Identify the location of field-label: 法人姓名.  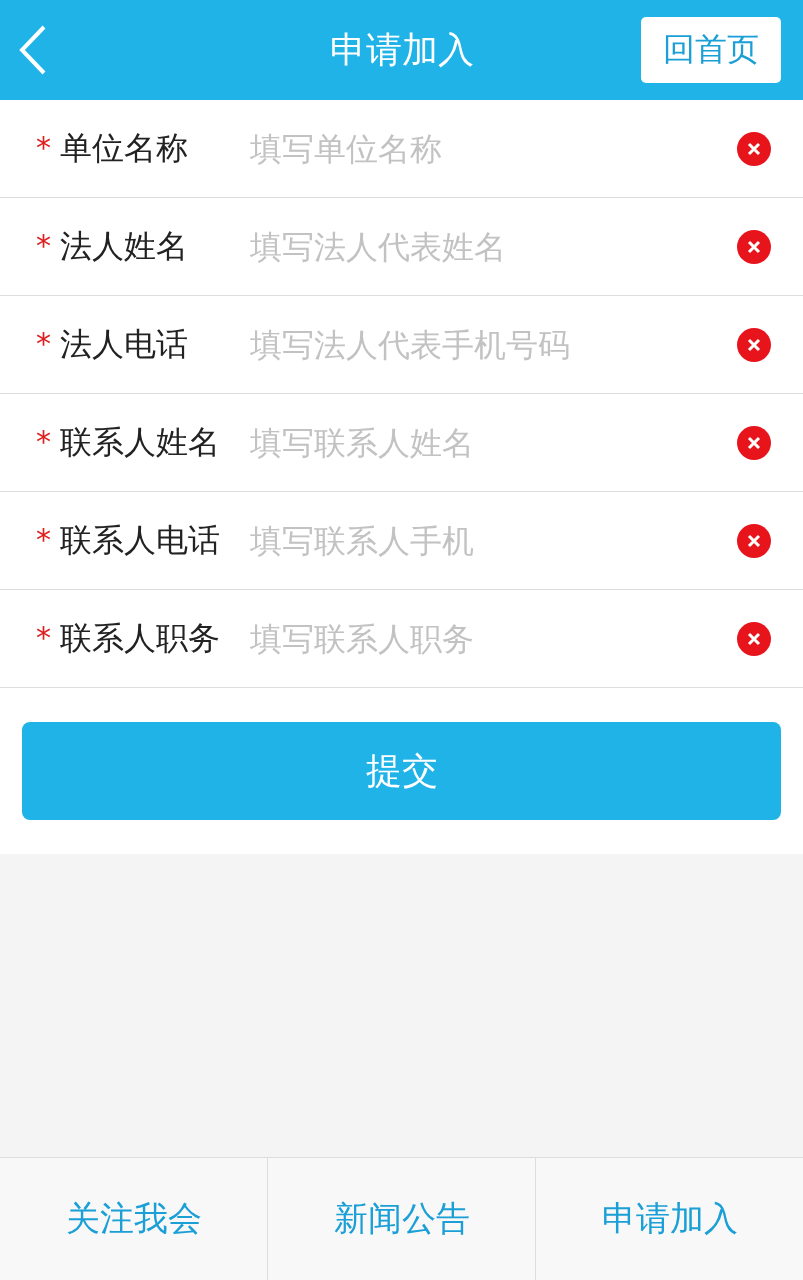
(124, 246).